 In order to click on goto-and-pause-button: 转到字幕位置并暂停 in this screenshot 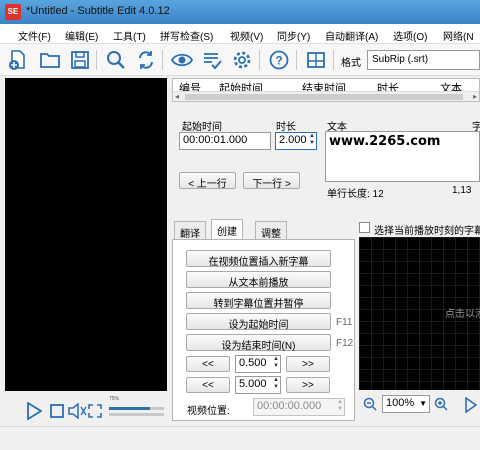, I will do `click(258, 301)`.